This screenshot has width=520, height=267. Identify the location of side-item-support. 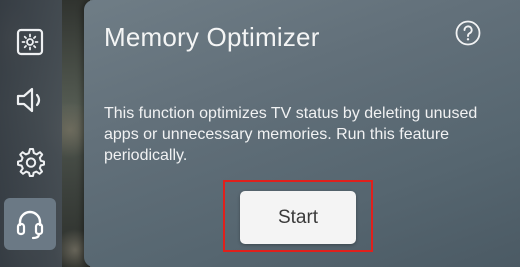
(30, 224).